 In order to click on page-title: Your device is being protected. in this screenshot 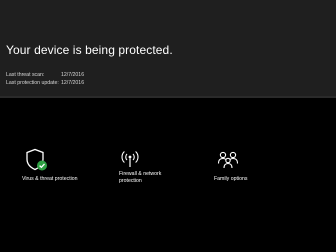, I will do `click(89, 50)`.